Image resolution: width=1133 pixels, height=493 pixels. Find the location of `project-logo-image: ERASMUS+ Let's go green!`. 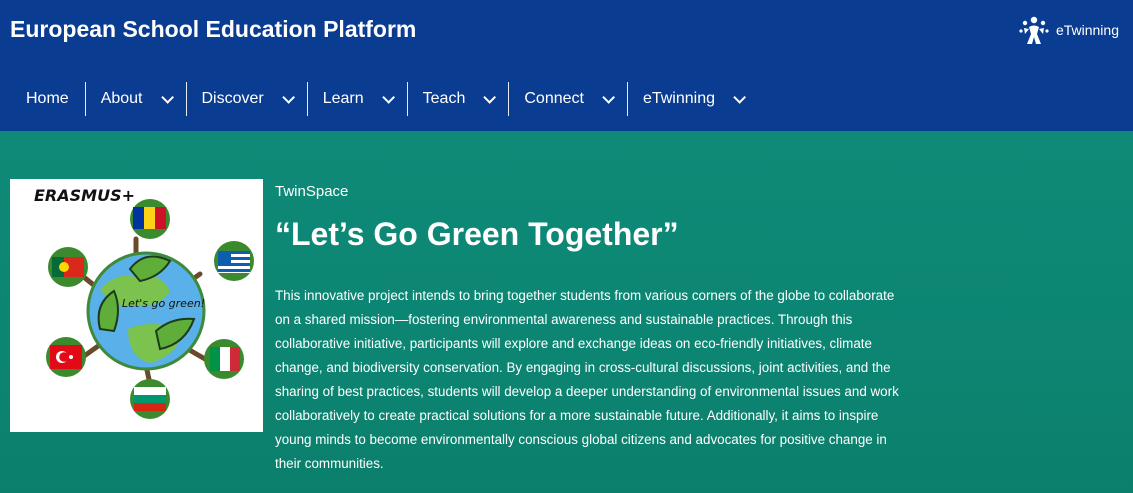

project-logo-image: ERASMUS+ Let's go green! is located at coordinates (136, 305).